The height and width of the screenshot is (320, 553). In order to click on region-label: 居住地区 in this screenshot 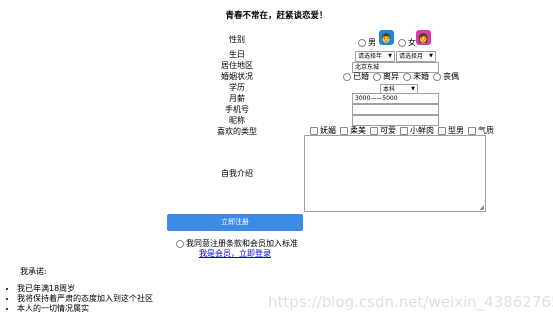, I will do `click(237, 65)`.